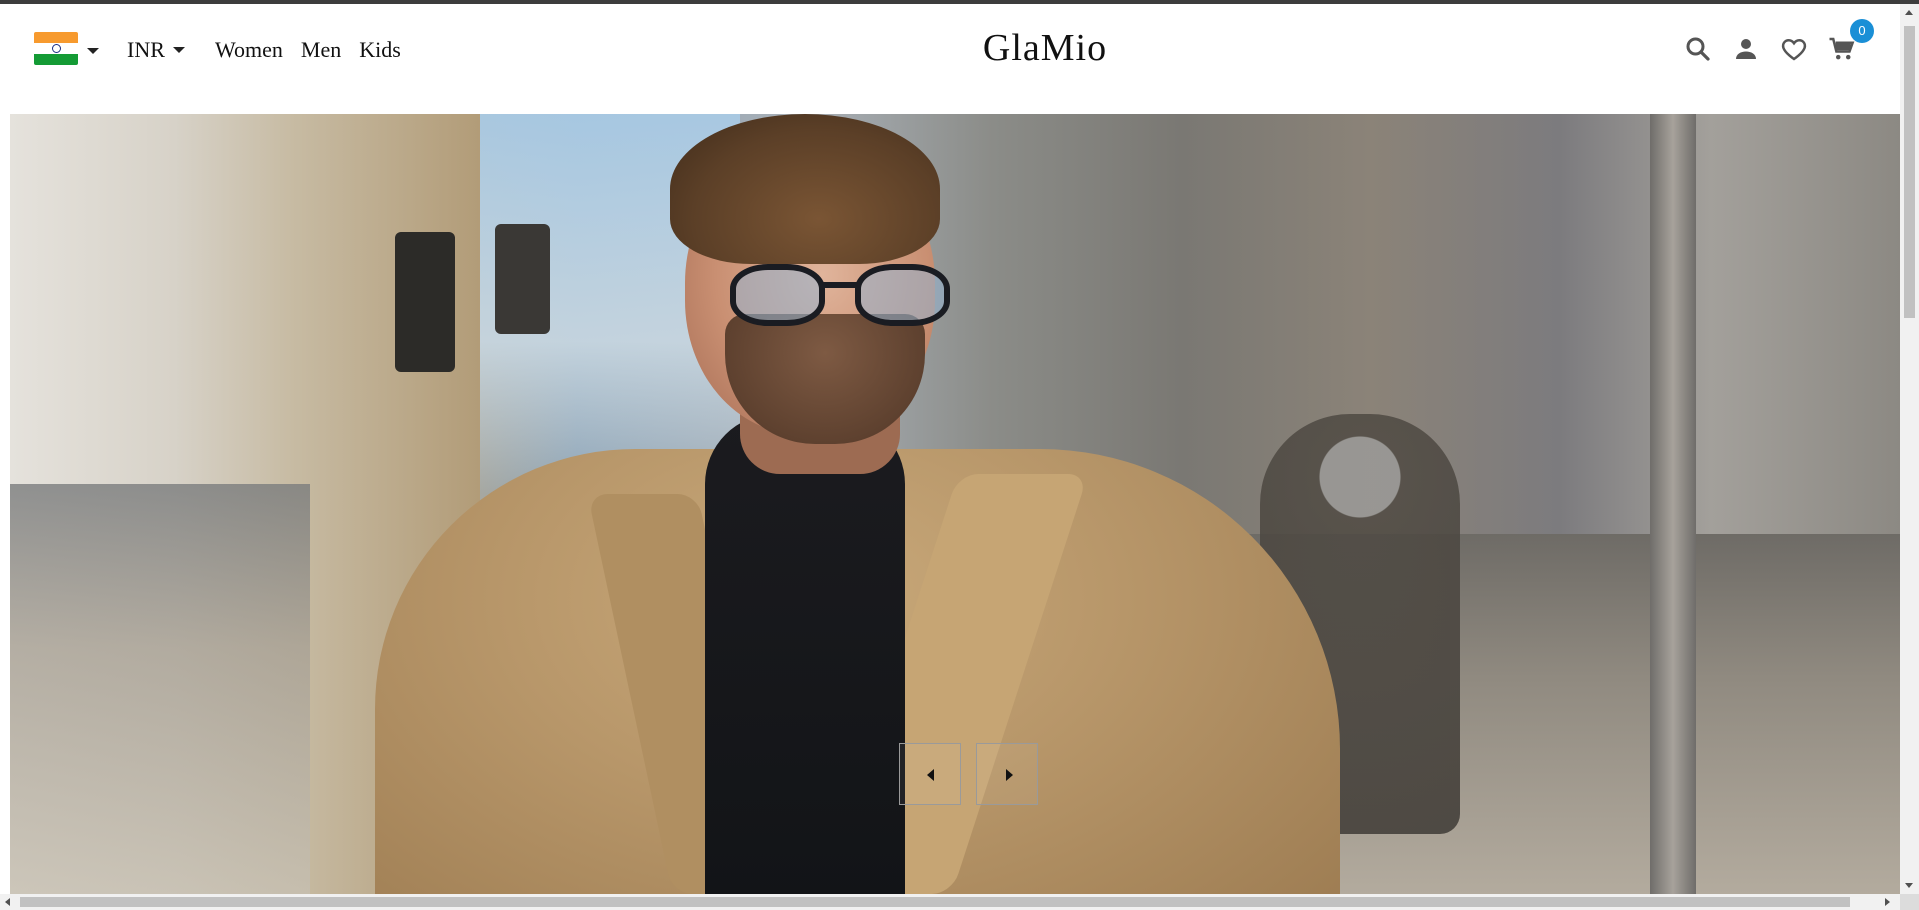 The image size is (1919, 910). I want to click on vertical-scrollbar, so click(1909, 449).